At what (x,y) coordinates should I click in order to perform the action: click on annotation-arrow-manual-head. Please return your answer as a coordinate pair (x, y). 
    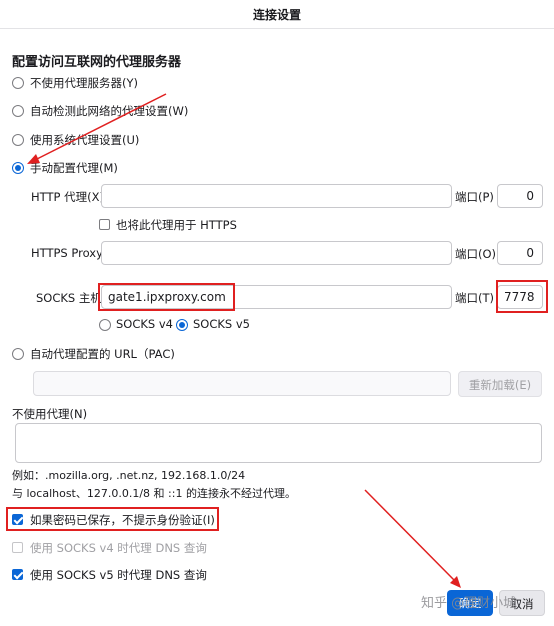
    Looking at the image, I should click on (33, 159).